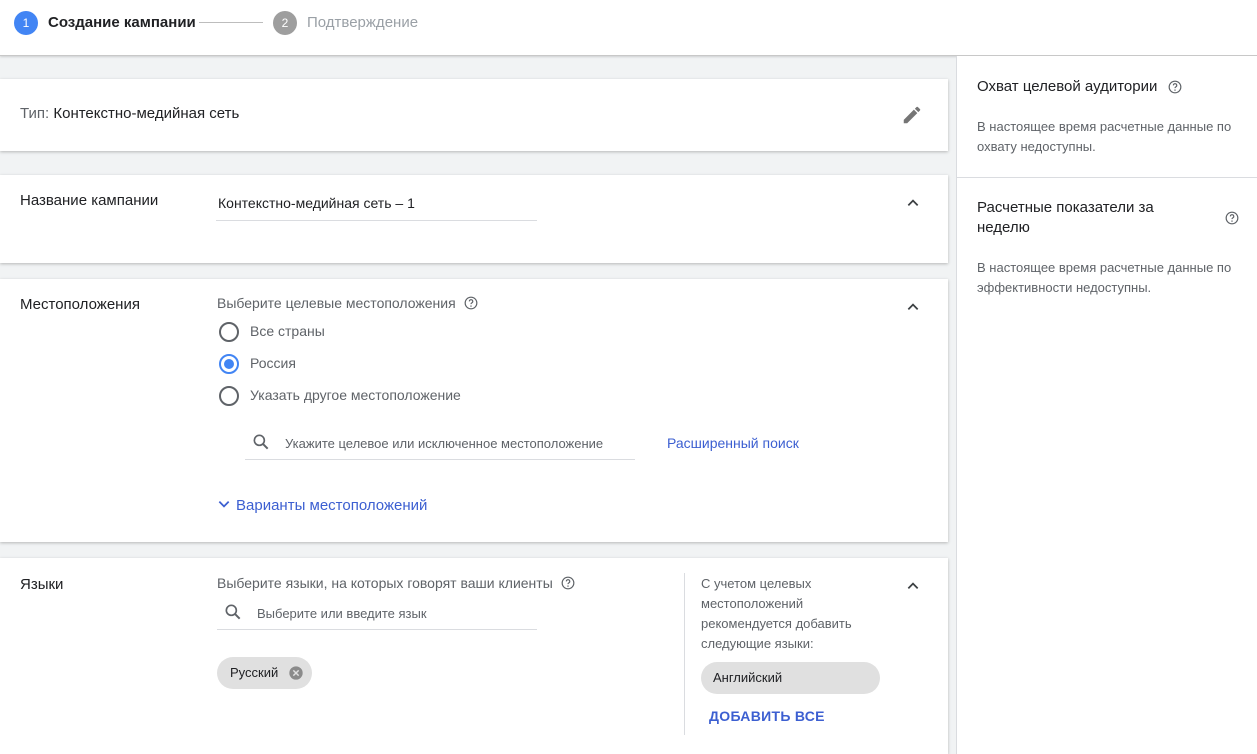 Image resolution: width=1257 pixels, height=754 pixels. I want to click on campaign-type-text: Тип: Контекстно-медийная сеть, so click(129, 113).